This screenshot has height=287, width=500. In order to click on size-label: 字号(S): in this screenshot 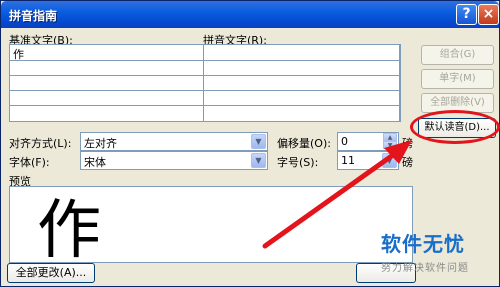, I will do `click(298, 162)`.